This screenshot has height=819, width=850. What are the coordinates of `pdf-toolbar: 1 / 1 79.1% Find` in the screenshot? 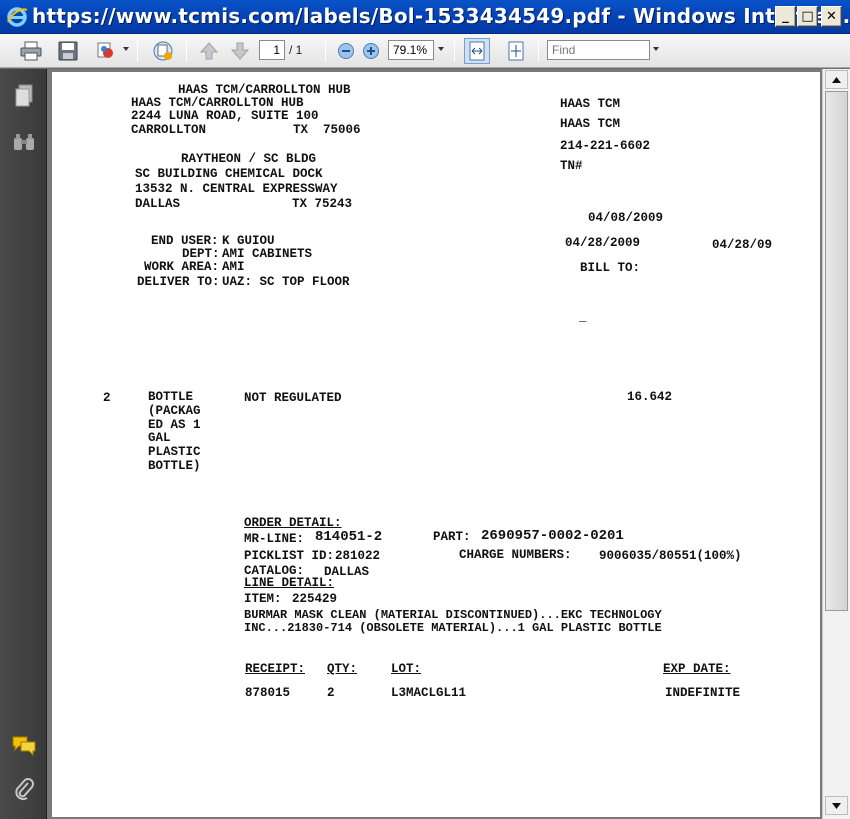 It's located at (425, 51).